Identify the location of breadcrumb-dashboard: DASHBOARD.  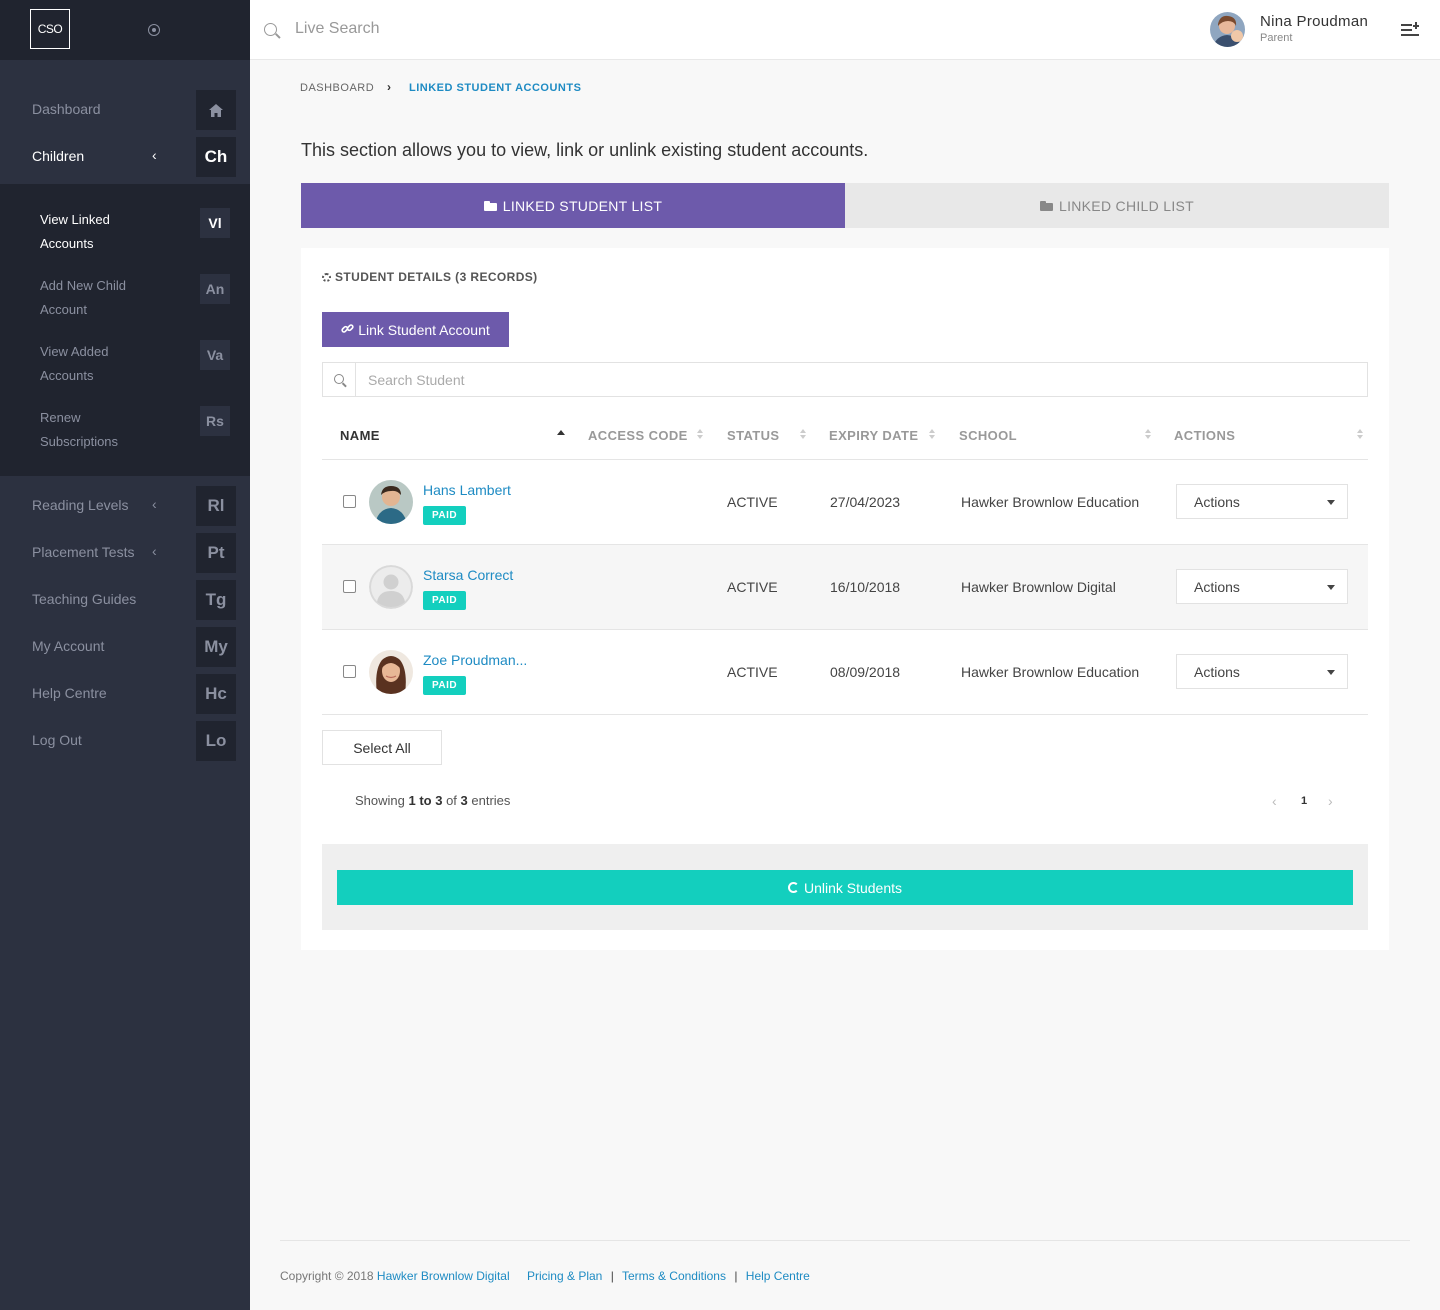
(337, 88).